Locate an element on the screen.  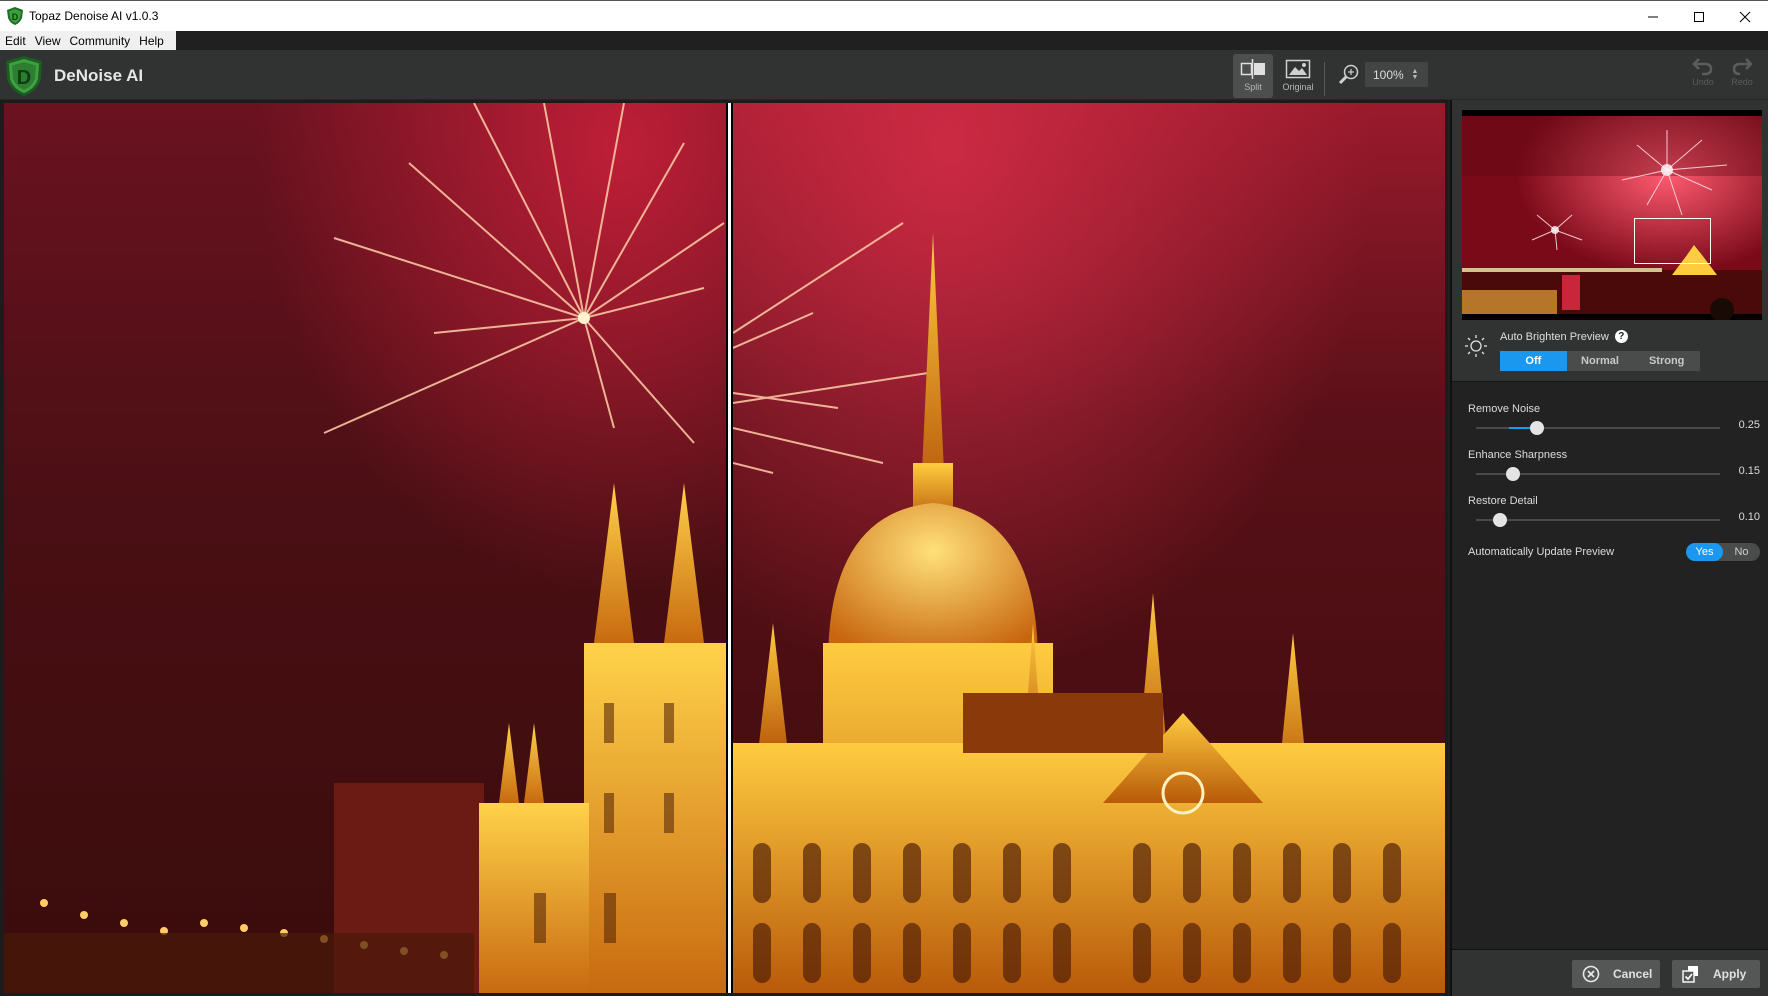
apply-label: Apply is located at coordinates (1730, 974).